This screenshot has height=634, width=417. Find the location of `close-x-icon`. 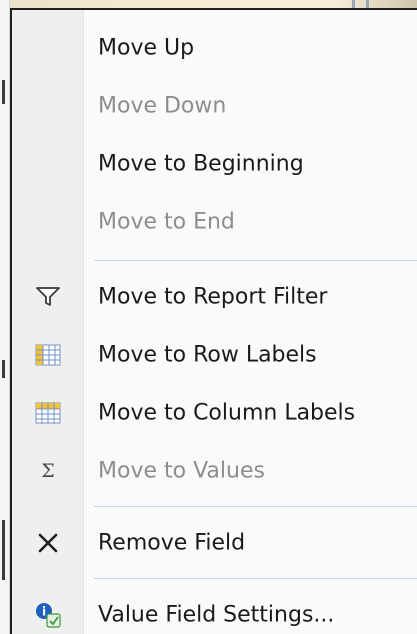

close-x-icon is located at coordinates (47, 543).